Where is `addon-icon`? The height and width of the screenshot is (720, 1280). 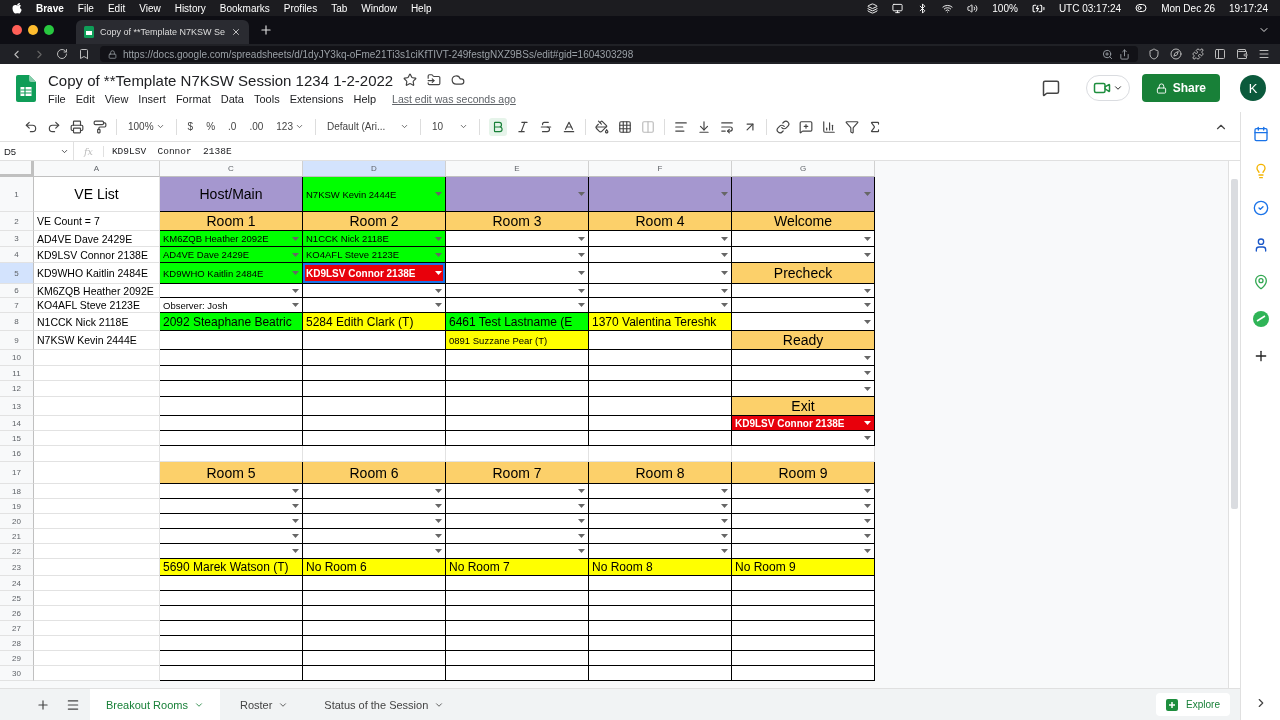
addon-icon is located at coordinates (1260, 319).